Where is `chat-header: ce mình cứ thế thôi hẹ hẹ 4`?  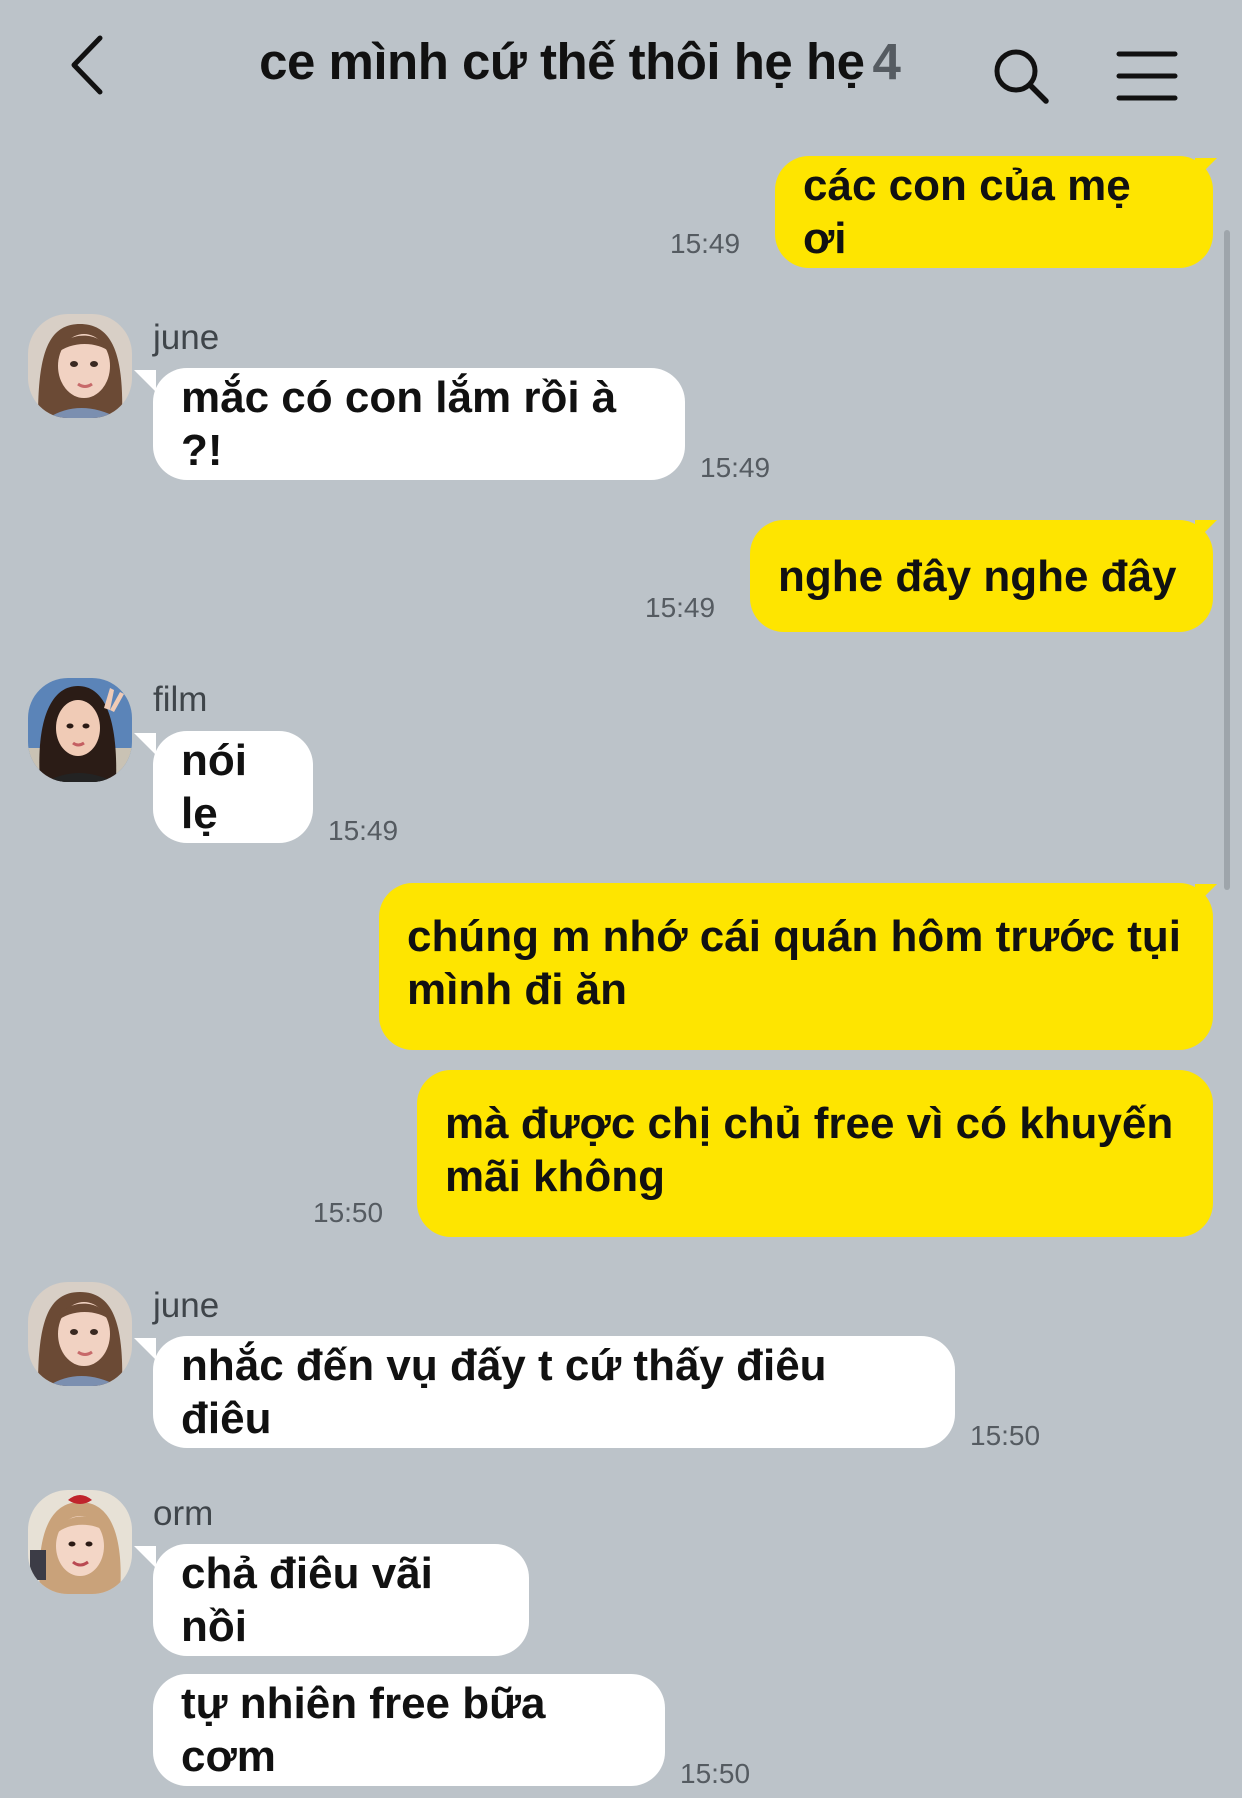
chat-header: ce mình cứ thế thôi hẹ hẹ 4 is located at coordinates (621, 70).